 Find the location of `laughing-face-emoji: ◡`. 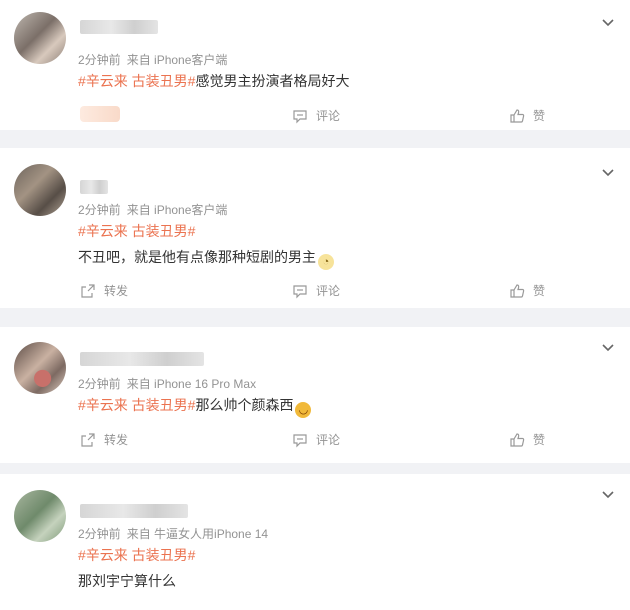

laughing-face-emoji: ◡ is located at coordinates (303, 410).